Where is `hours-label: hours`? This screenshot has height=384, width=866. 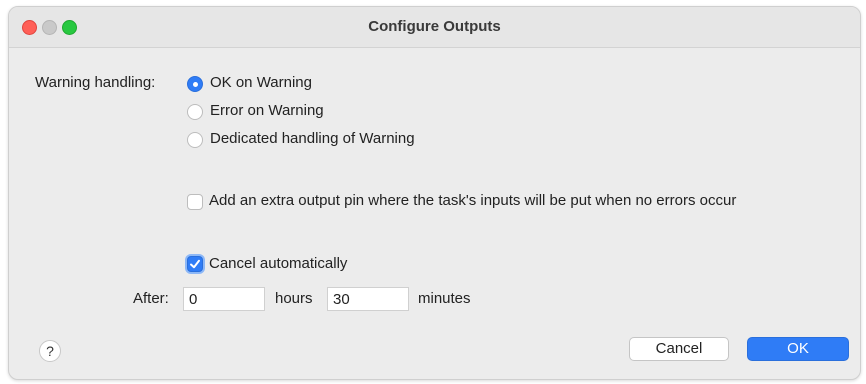 hours-label: hours is located at coordinates (294, 298).